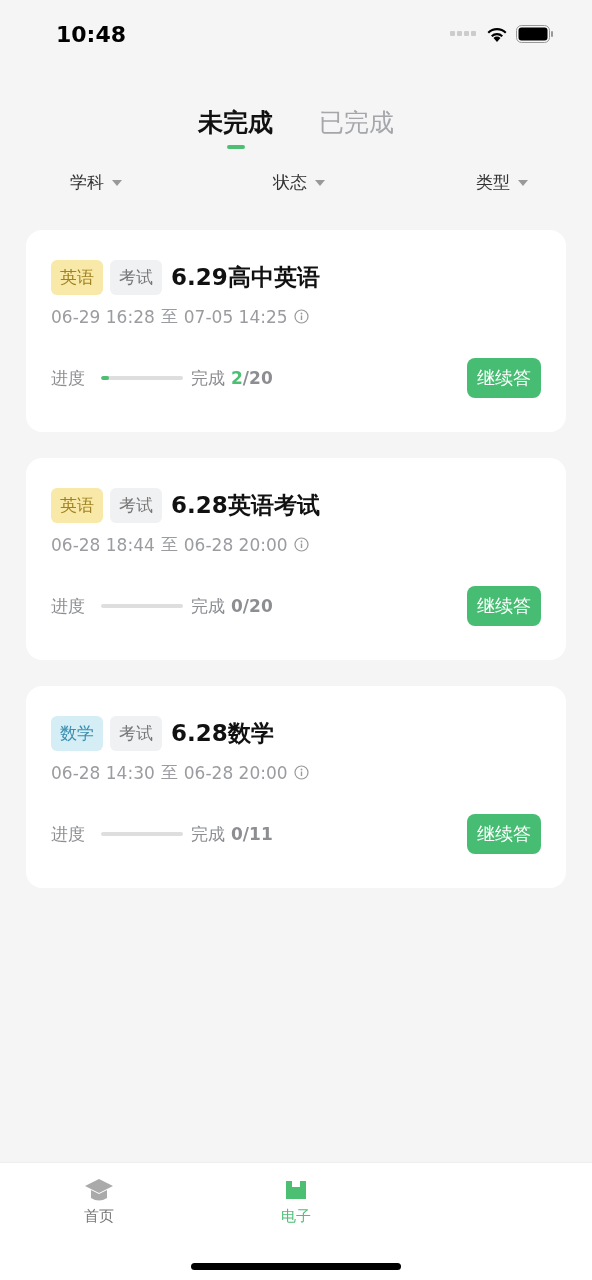 The width and height of the screenshot is (592, 1280). What do you see at coordinates (103, 316) in the screenshot?
I see `start-time: 06-29 16:28` at bounding box center [103, 316].